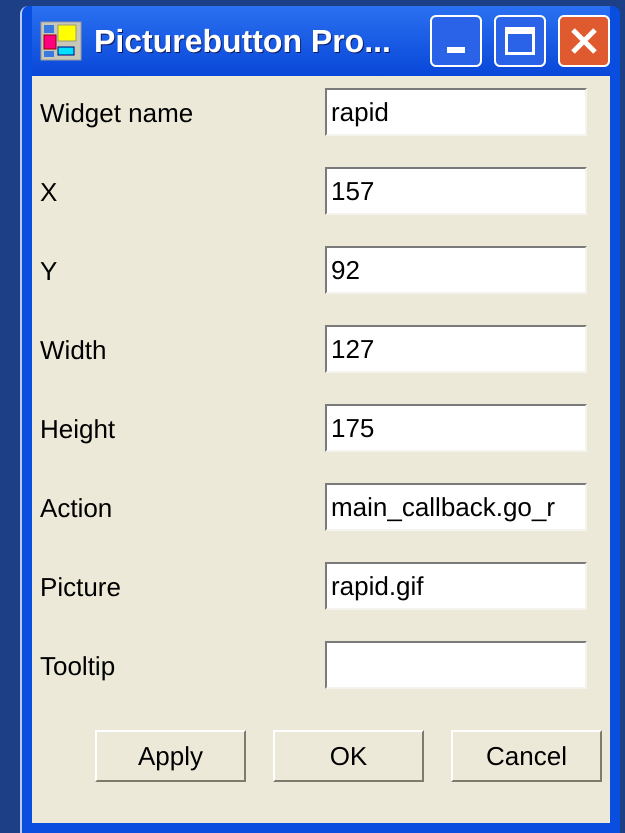 The width and height of the screenshot is (625, 833). I want to click on input-field: 175, so click(456, 428).